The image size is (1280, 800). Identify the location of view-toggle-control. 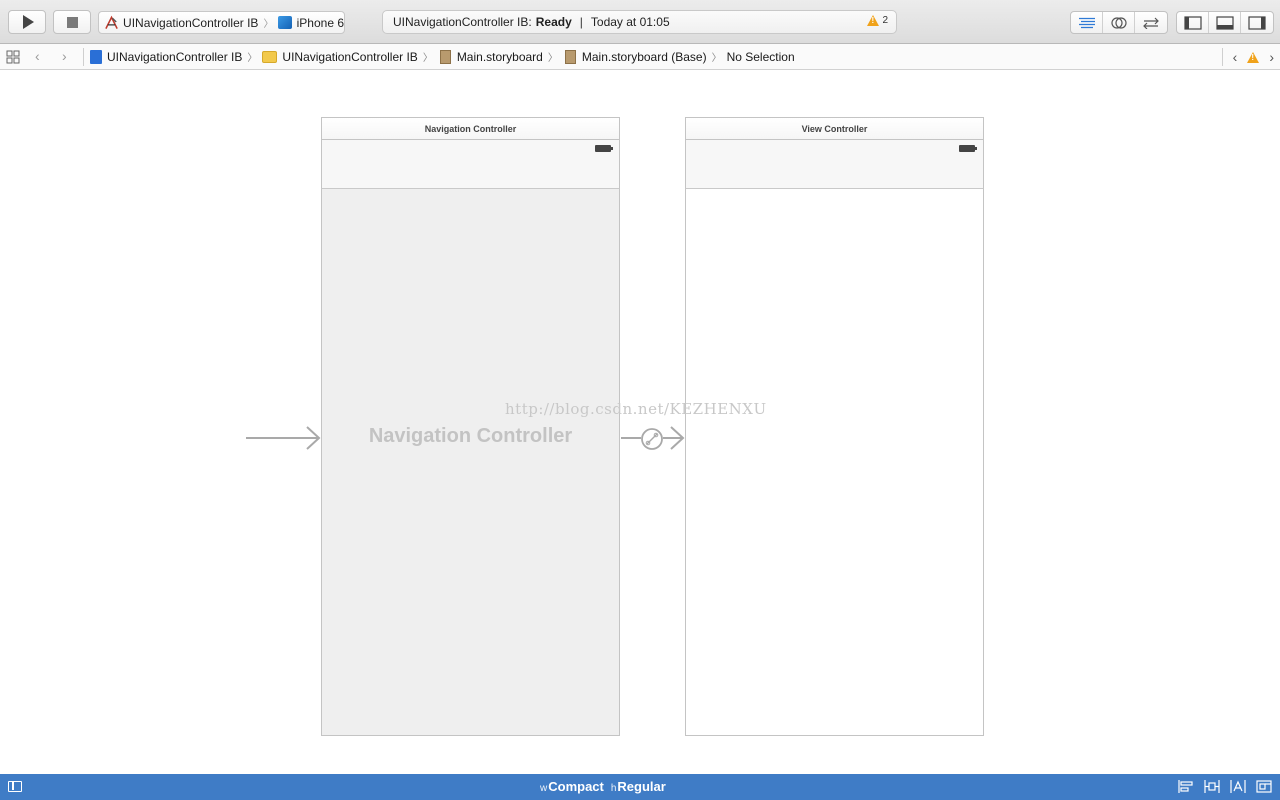
(1225, 22).